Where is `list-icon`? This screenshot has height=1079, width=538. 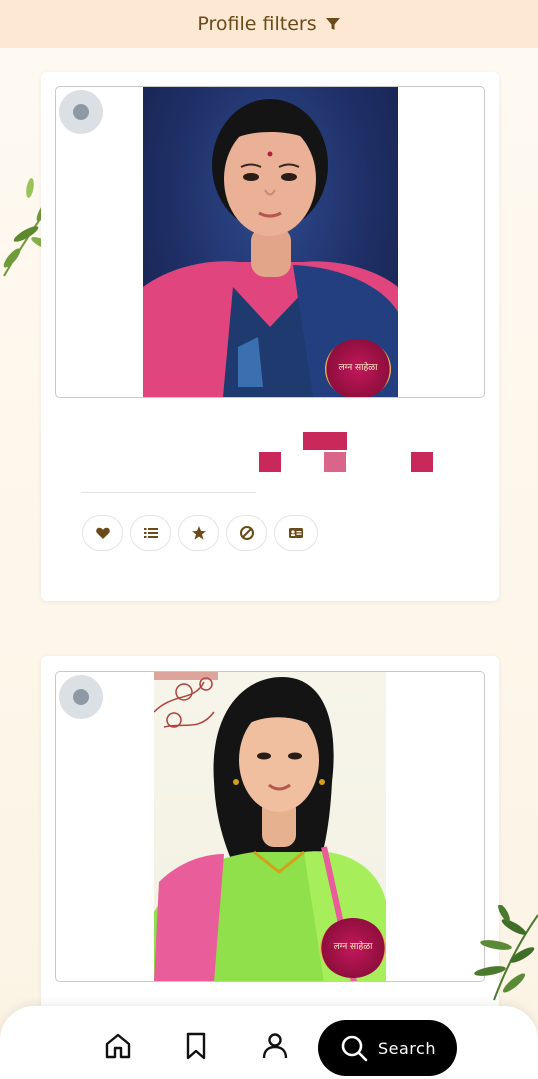 list-icon is located at coordinates (150, 533).